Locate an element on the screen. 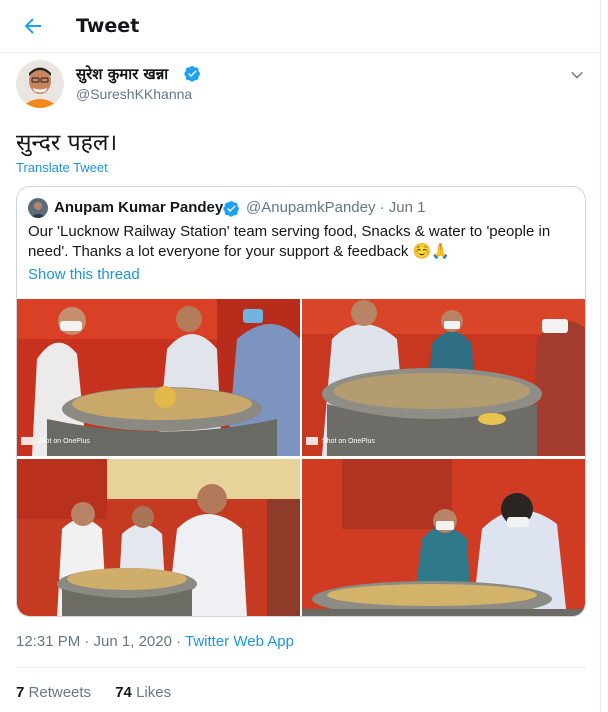 This screenshot has height=712, width=608. chevron-down-icon is located at coordinates (577, 75).